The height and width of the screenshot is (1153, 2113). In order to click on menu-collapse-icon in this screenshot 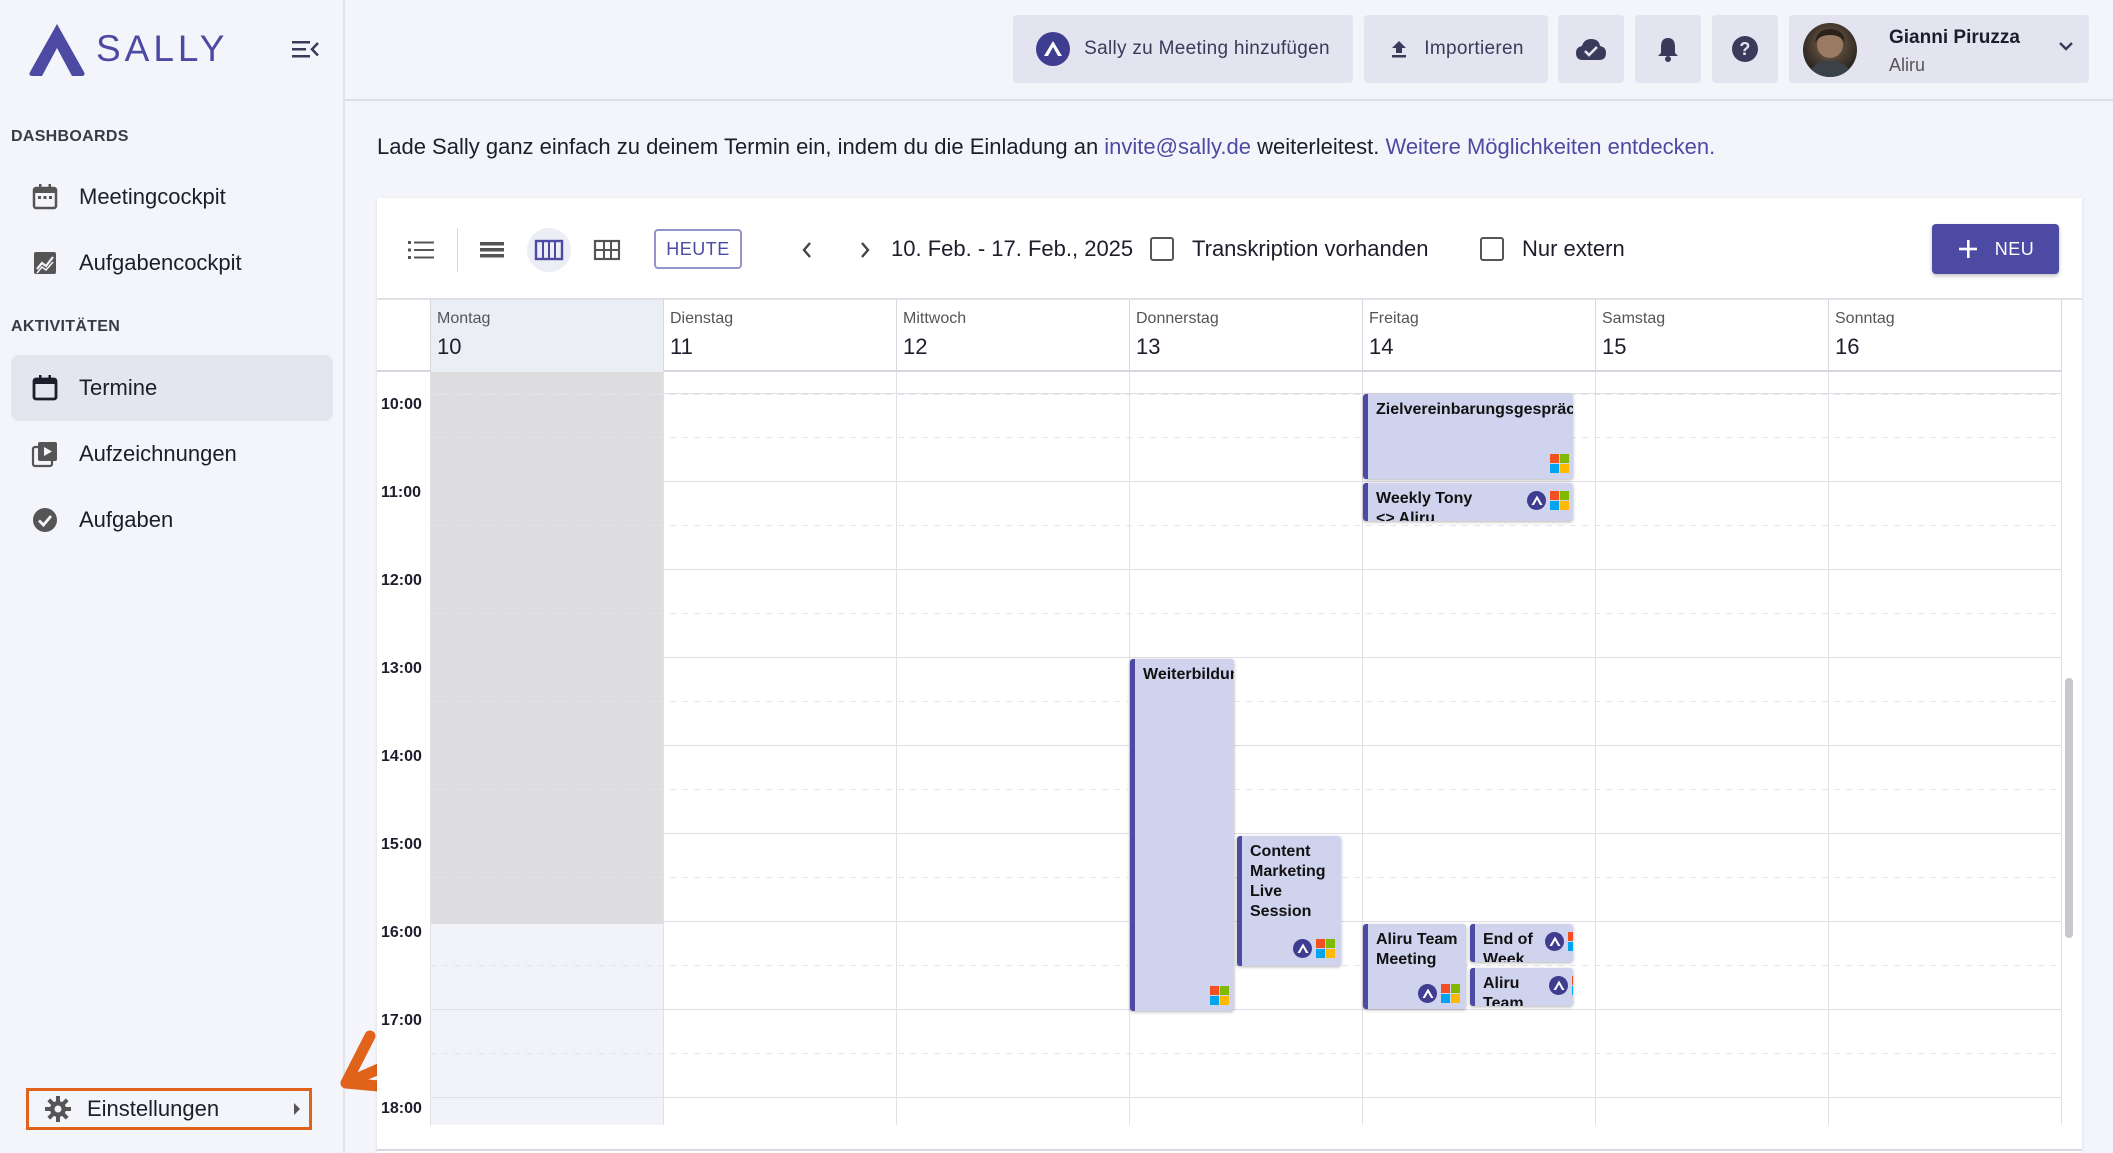, I will do `click(305, 49)`.